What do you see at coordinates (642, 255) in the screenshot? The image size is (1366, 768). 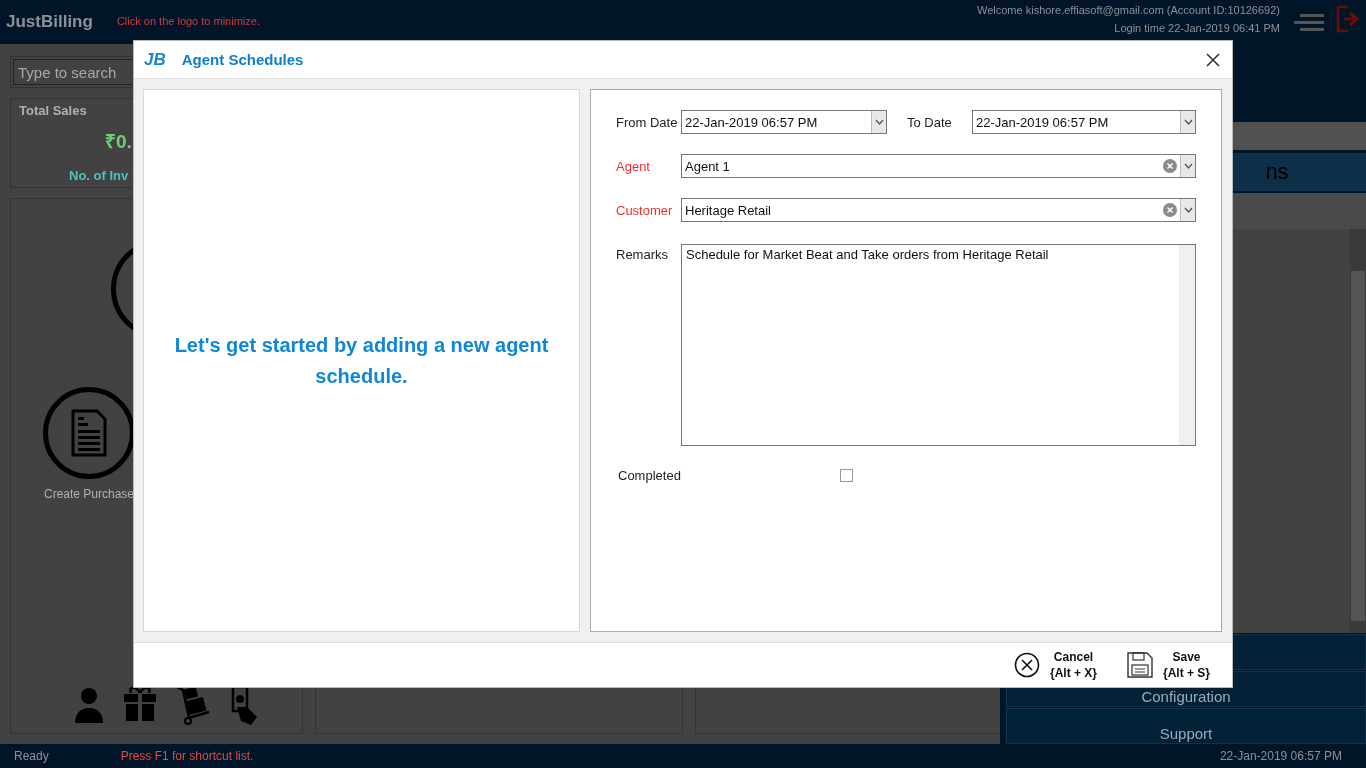 I see `field-label: Remarks` at bounding box center [642, 255].